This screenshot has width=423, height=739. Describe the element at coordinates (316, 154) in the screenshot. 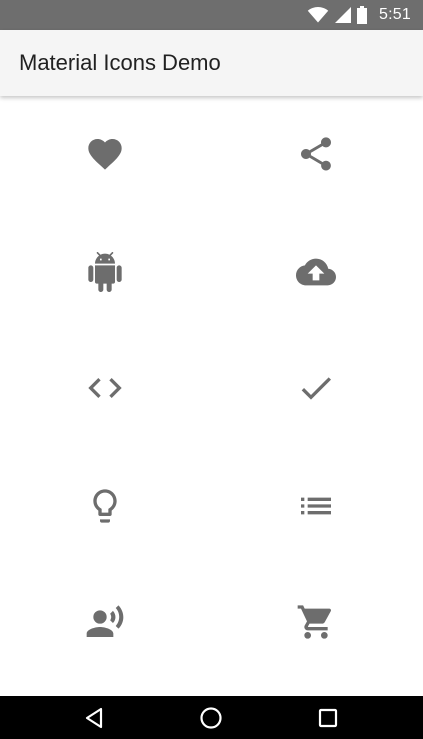

I see `share-icon` at that location.